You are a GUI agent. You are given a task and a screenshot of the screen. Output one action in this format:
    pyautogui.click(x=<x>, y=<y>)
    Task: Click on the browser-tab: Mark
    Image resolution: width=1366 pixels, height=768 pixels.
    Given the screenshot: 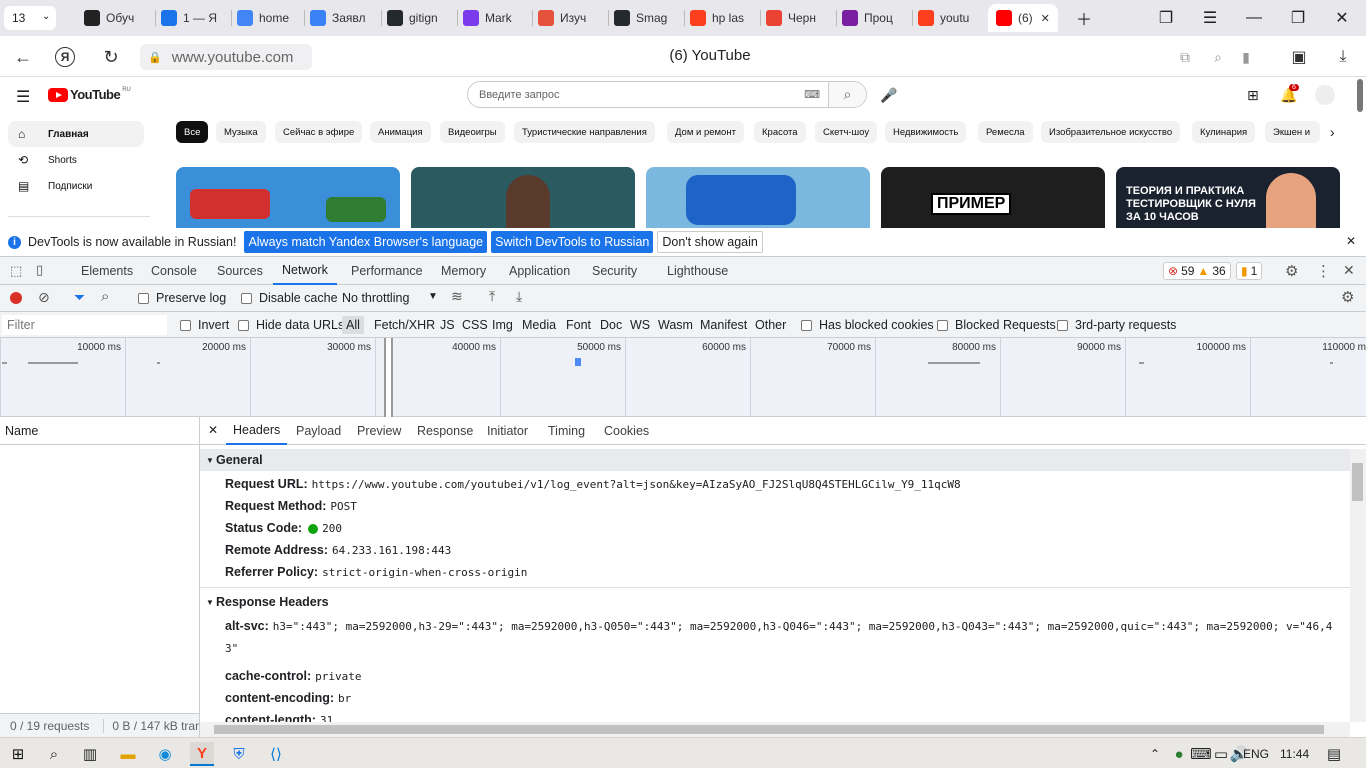 What is the action you would take?
    pyautogui.click(x=495, y=18)
    